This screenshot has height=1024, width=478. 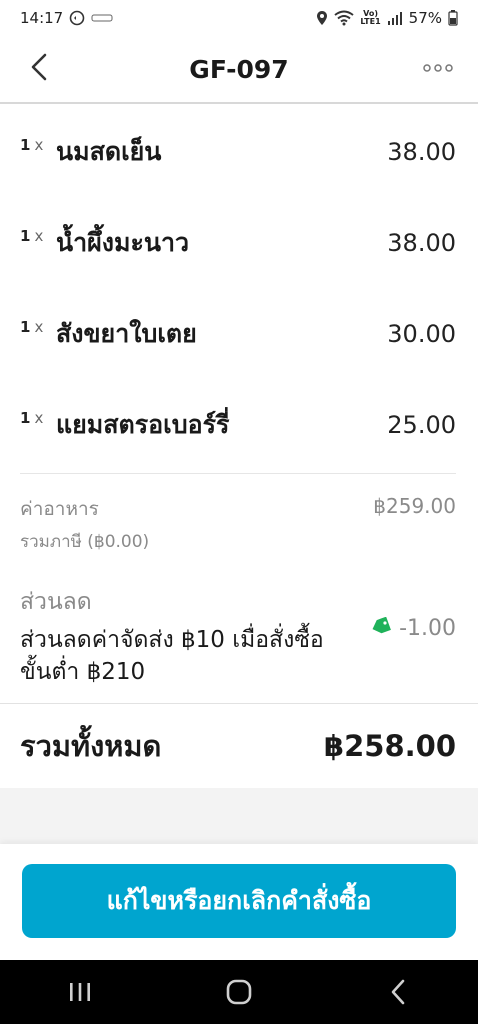 I want to click on sync-icon, so click(x=77, y=18).